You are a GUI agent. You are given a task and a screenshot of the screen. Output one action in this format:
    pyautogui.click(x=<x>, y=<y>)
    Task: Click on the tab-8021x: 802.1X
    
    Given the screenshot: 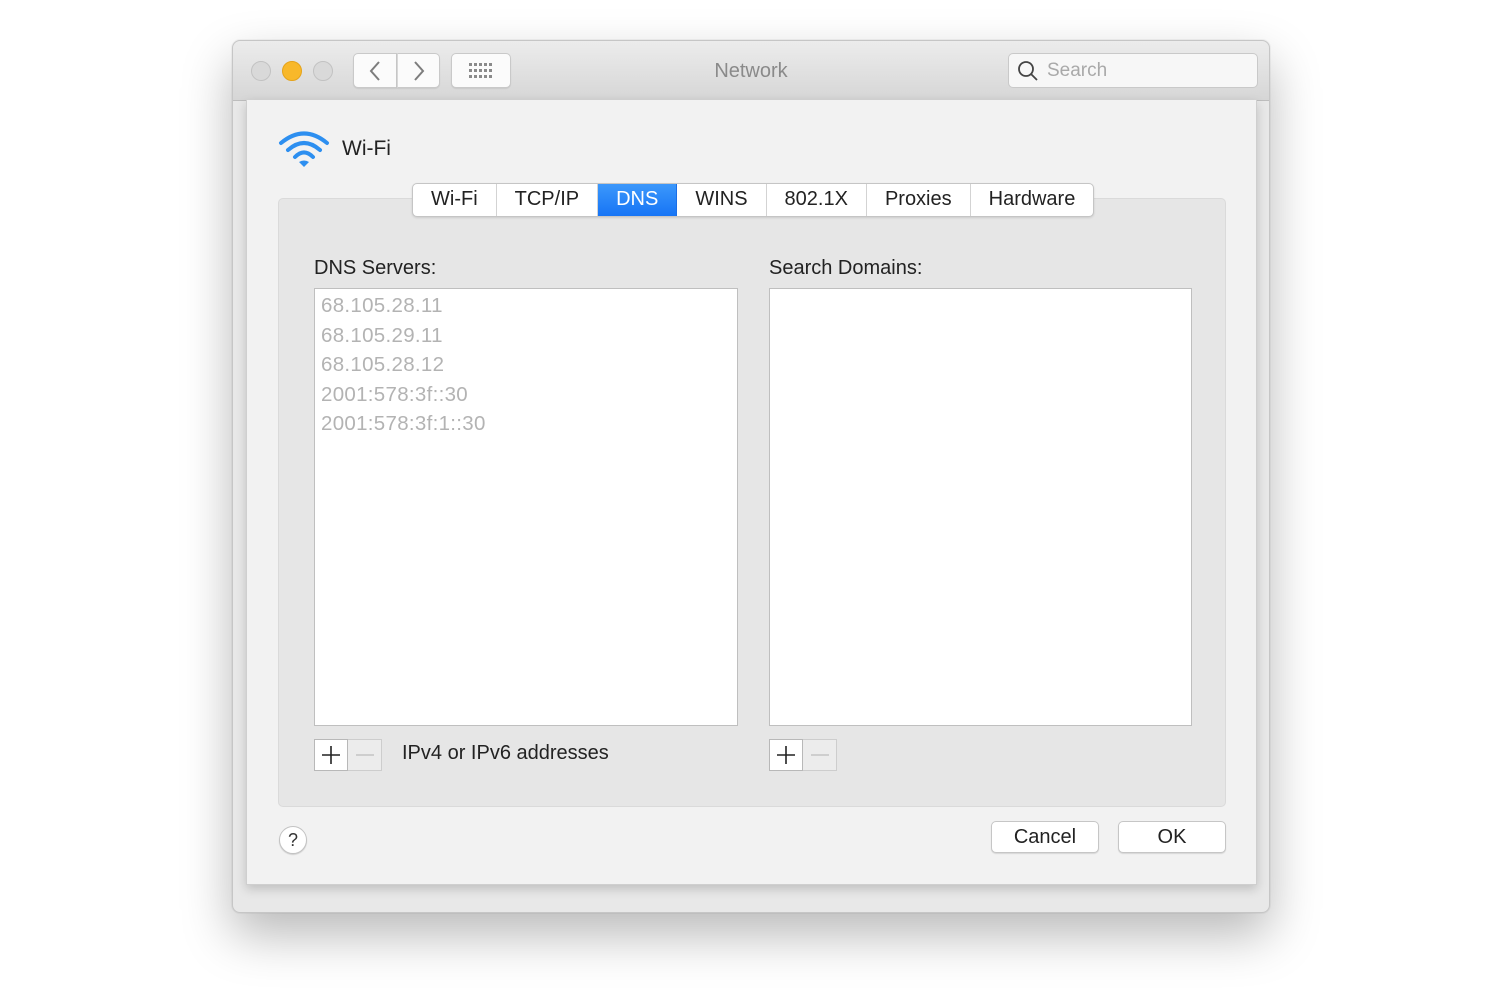 What is the action you would take?
    pyautogui.click(x=817, y=200)
    